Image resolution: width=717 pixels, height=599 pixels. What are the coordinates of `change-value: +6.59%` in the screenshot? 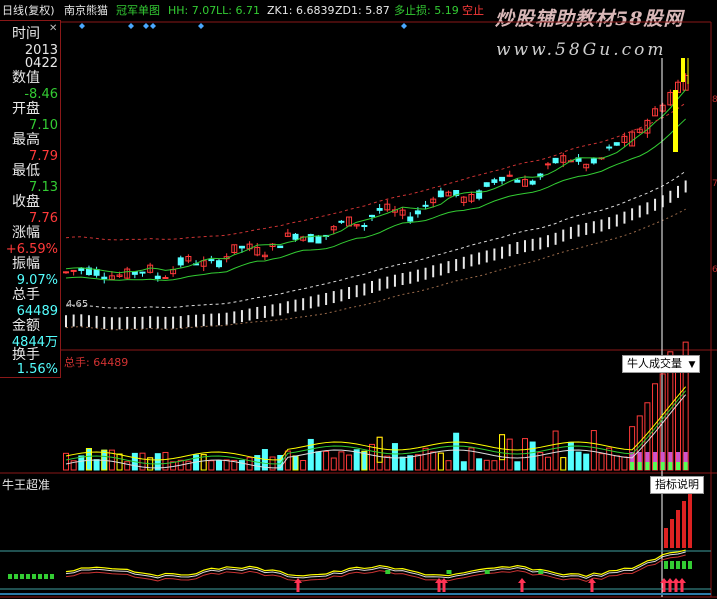 It's located at (31, 249).